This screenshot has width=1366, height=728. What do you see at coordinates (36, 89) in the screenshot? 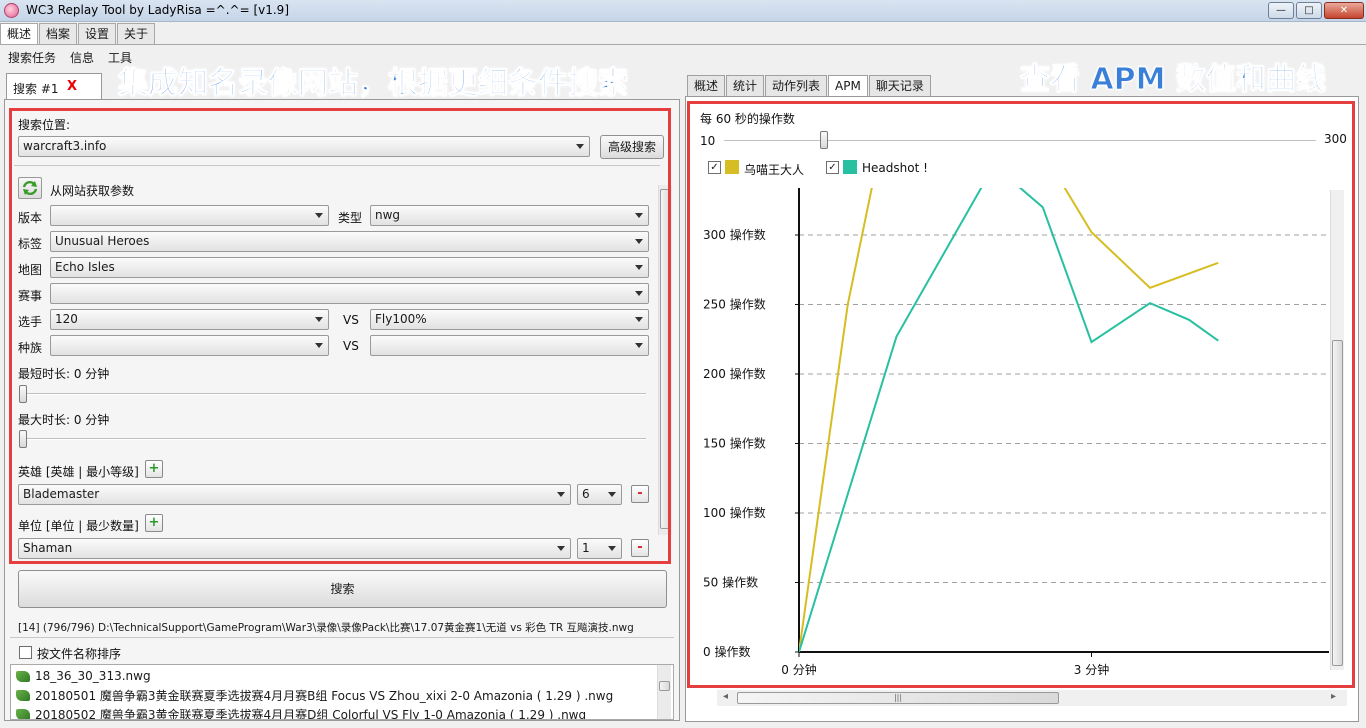
I see `search-tab-label: 搜索 #1` at bounding box center [36, 89].